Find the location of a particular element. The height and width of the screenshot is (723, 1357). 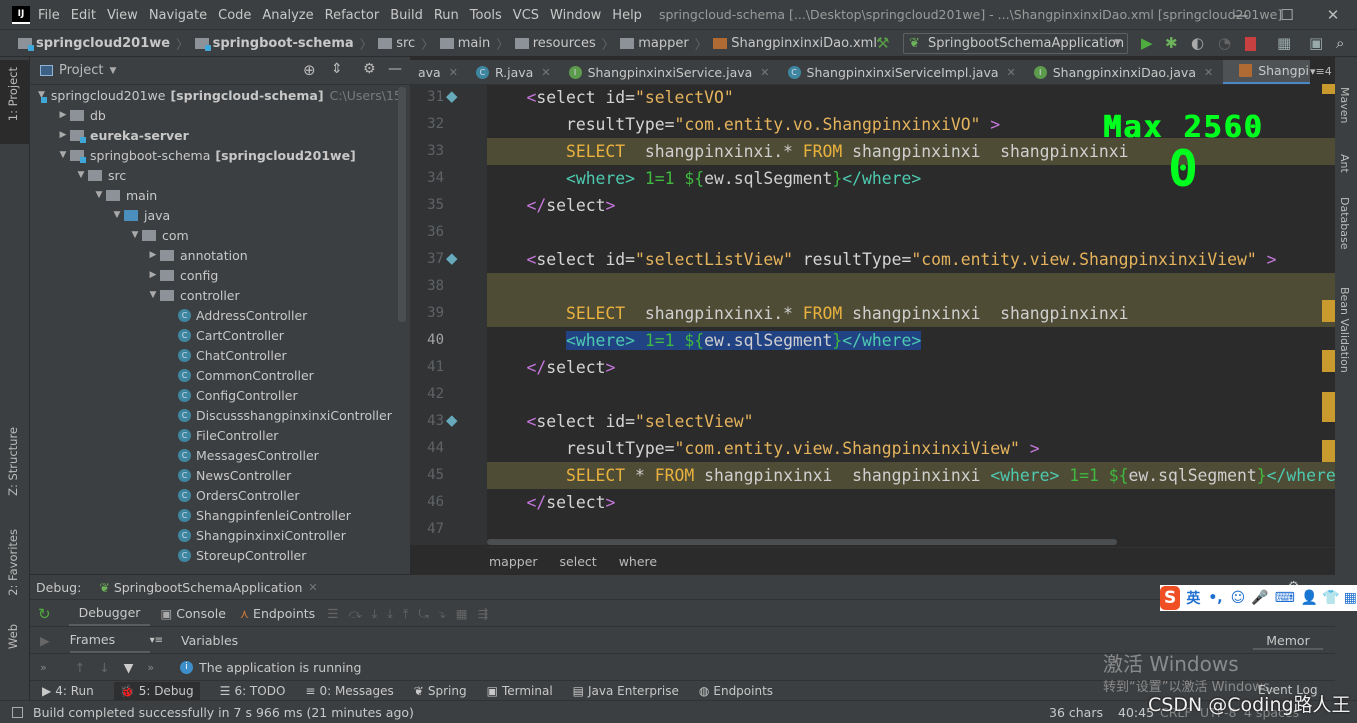

close-window-button: ✕ is located at coordinates (1333, 15).